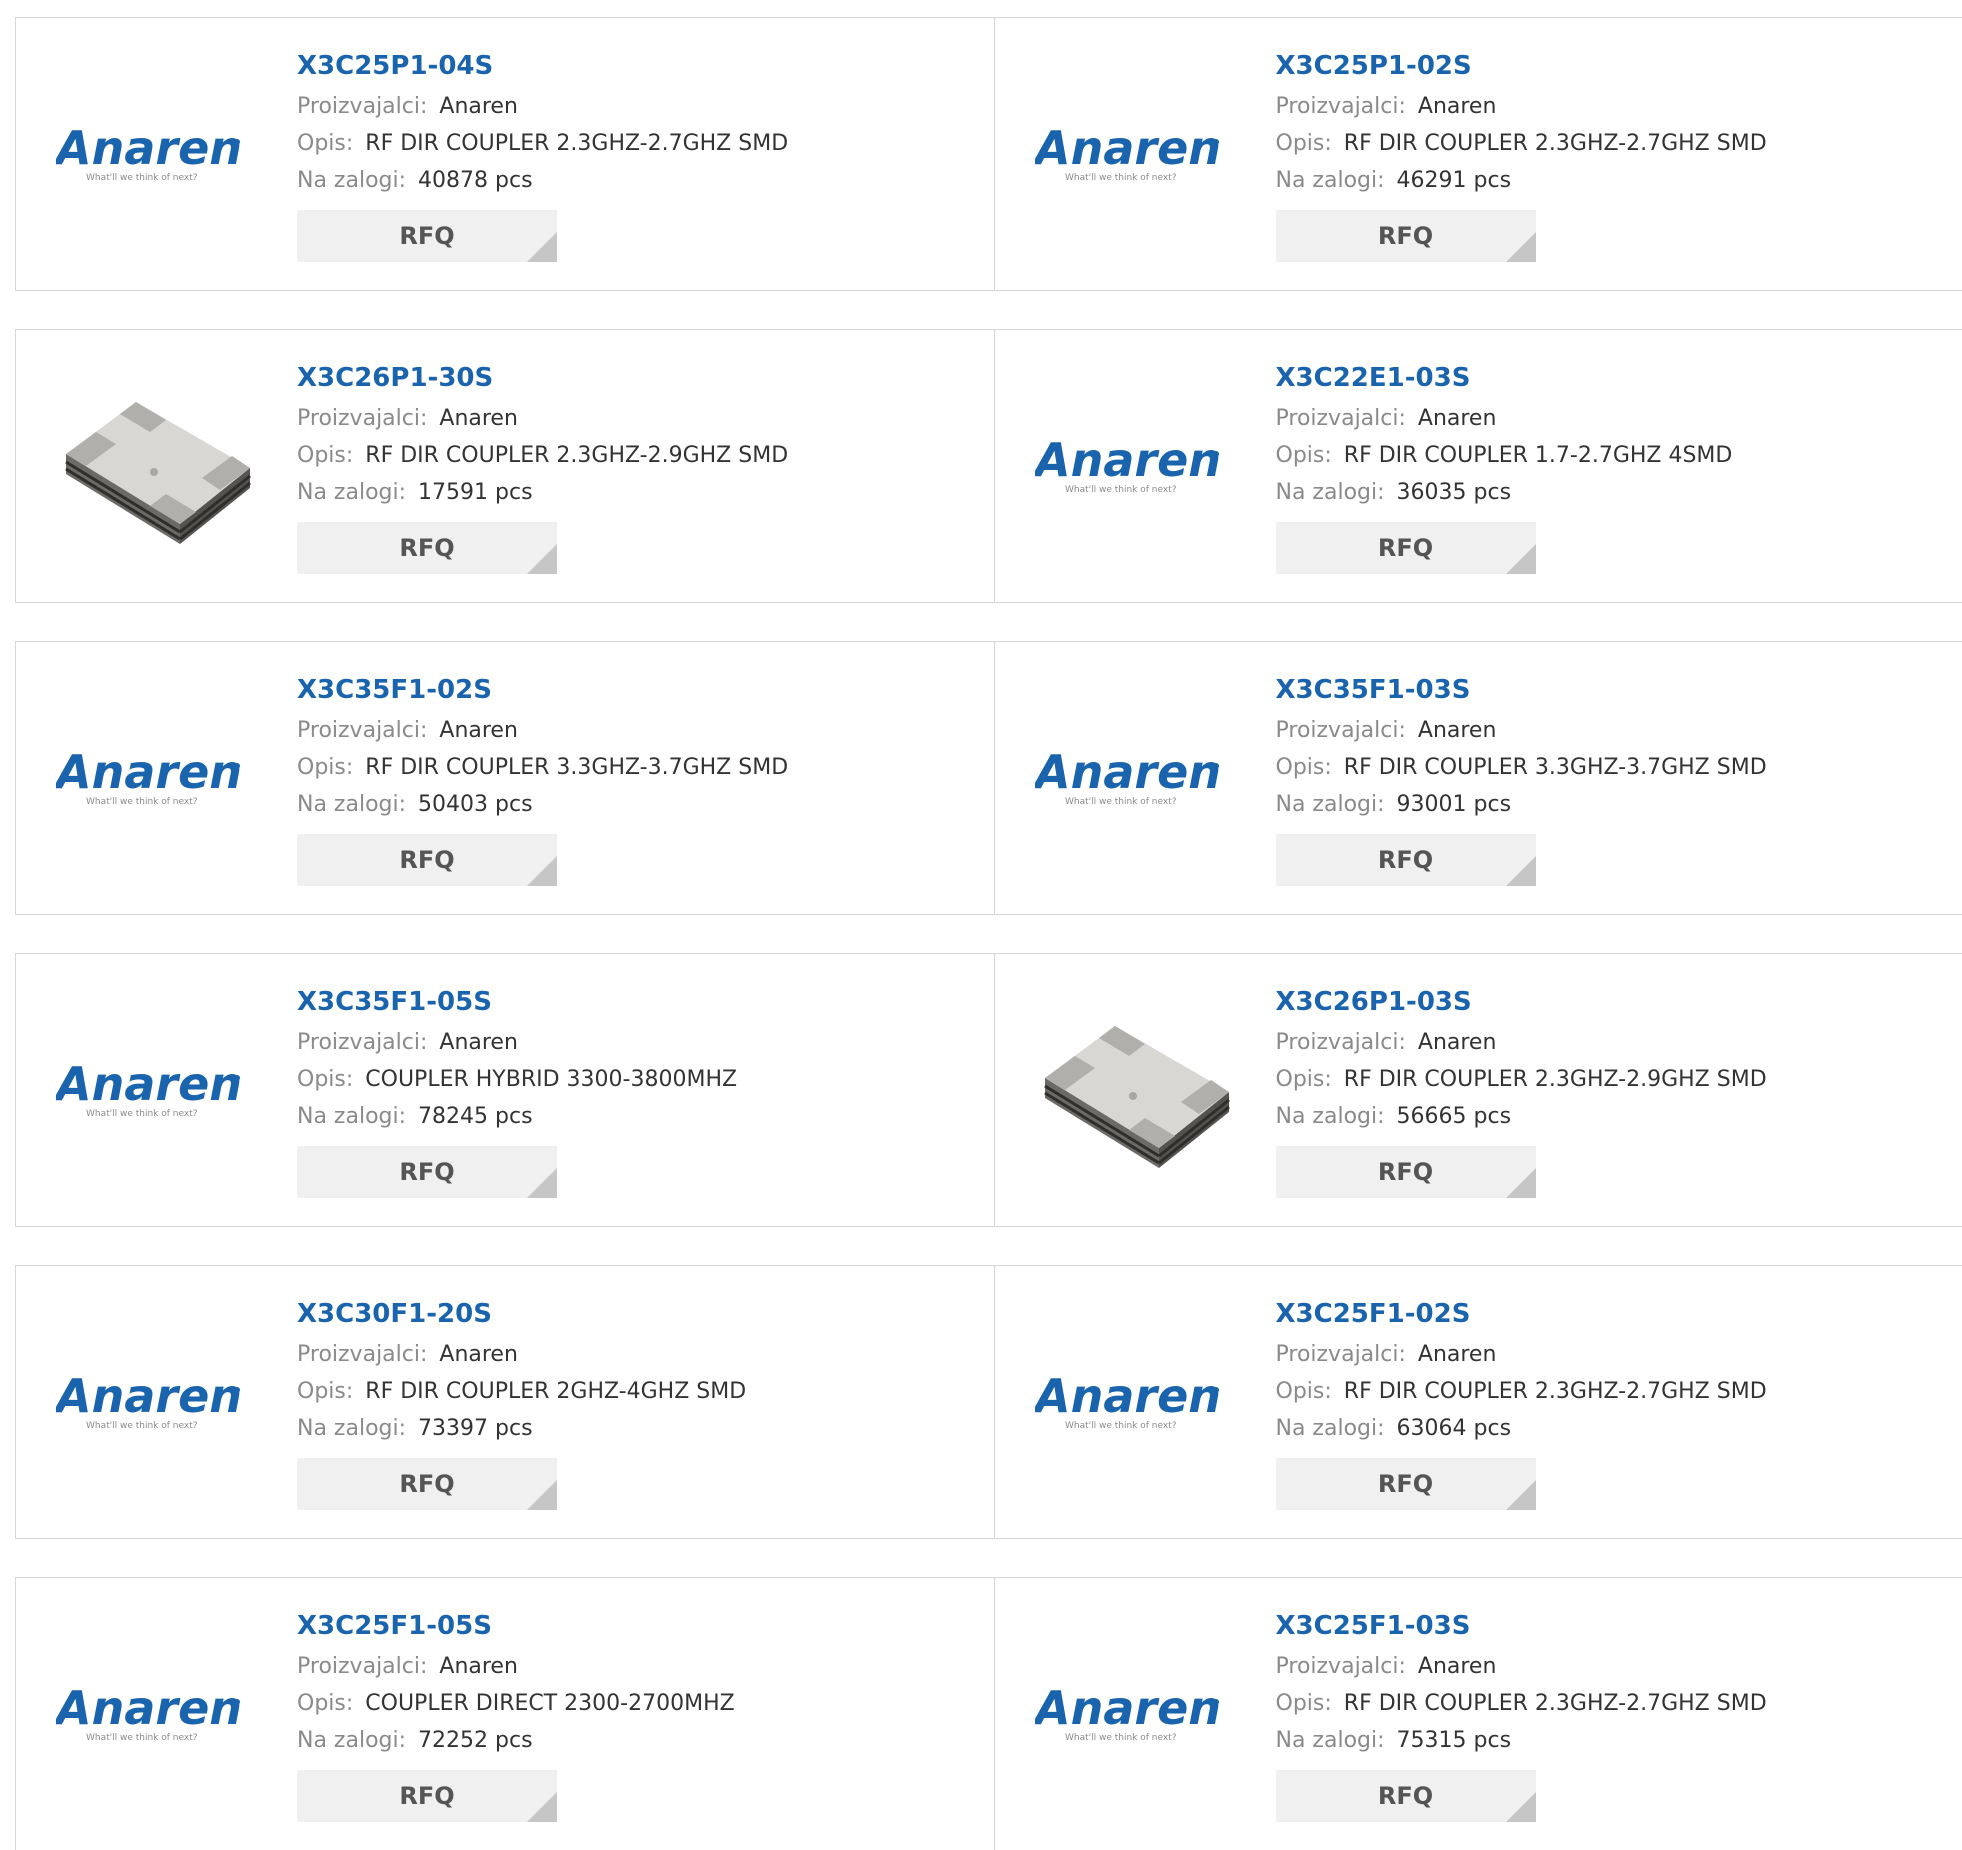 The width and height of the screenshot is (1962, 1850). What do you see at coordinates (549, 1703) in the screenshot?
I see `description-value: COUPLER DIRECT 2300-2700MHZ` at bounding box center [549, 1703].